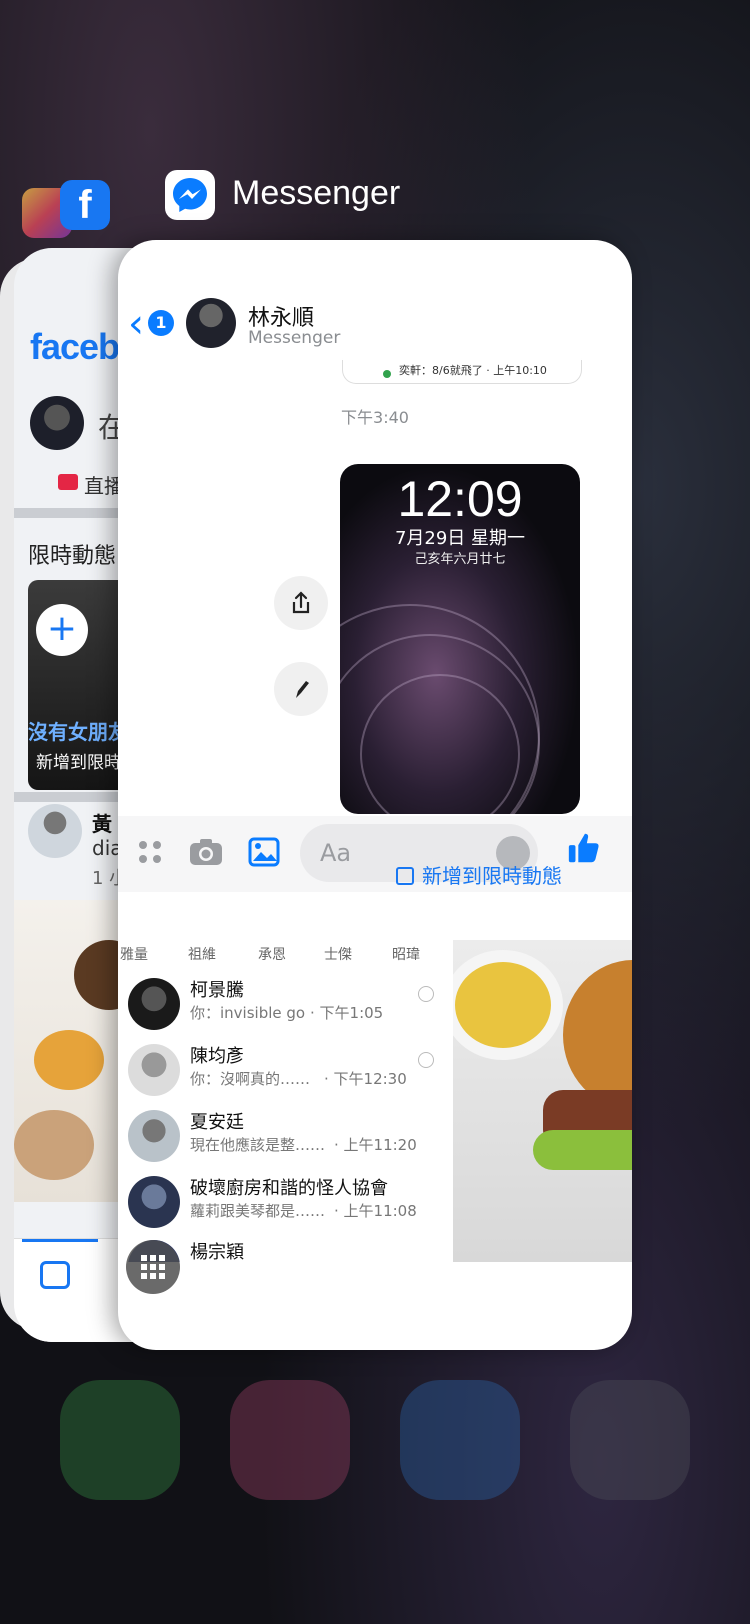  I want to click on live-video-icon, so click(68, 482).